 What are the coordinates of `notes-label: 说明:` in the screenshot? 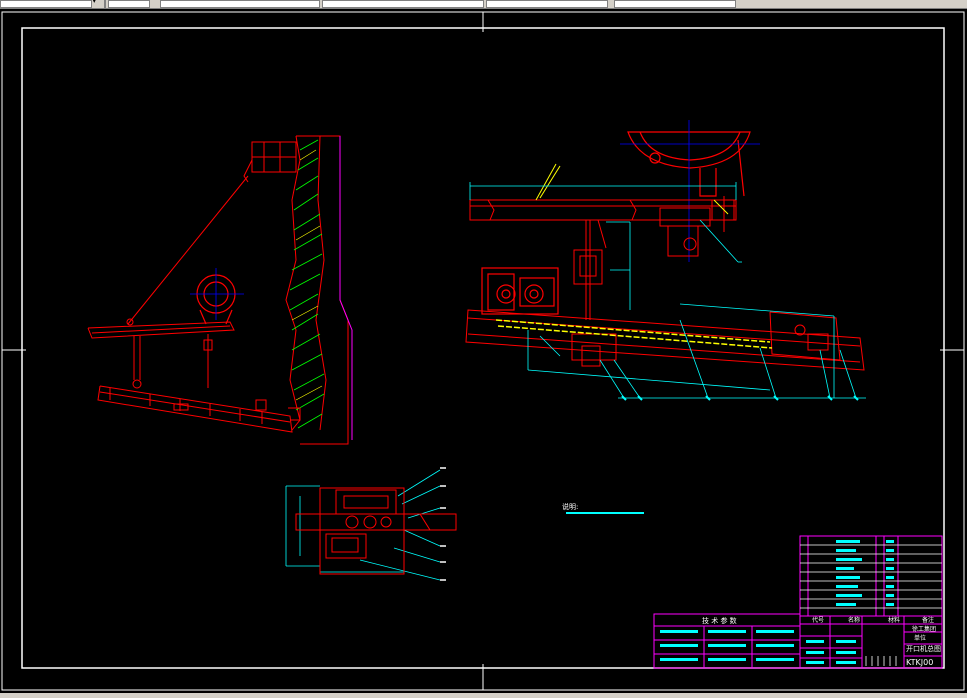 It's located at (570, 506).